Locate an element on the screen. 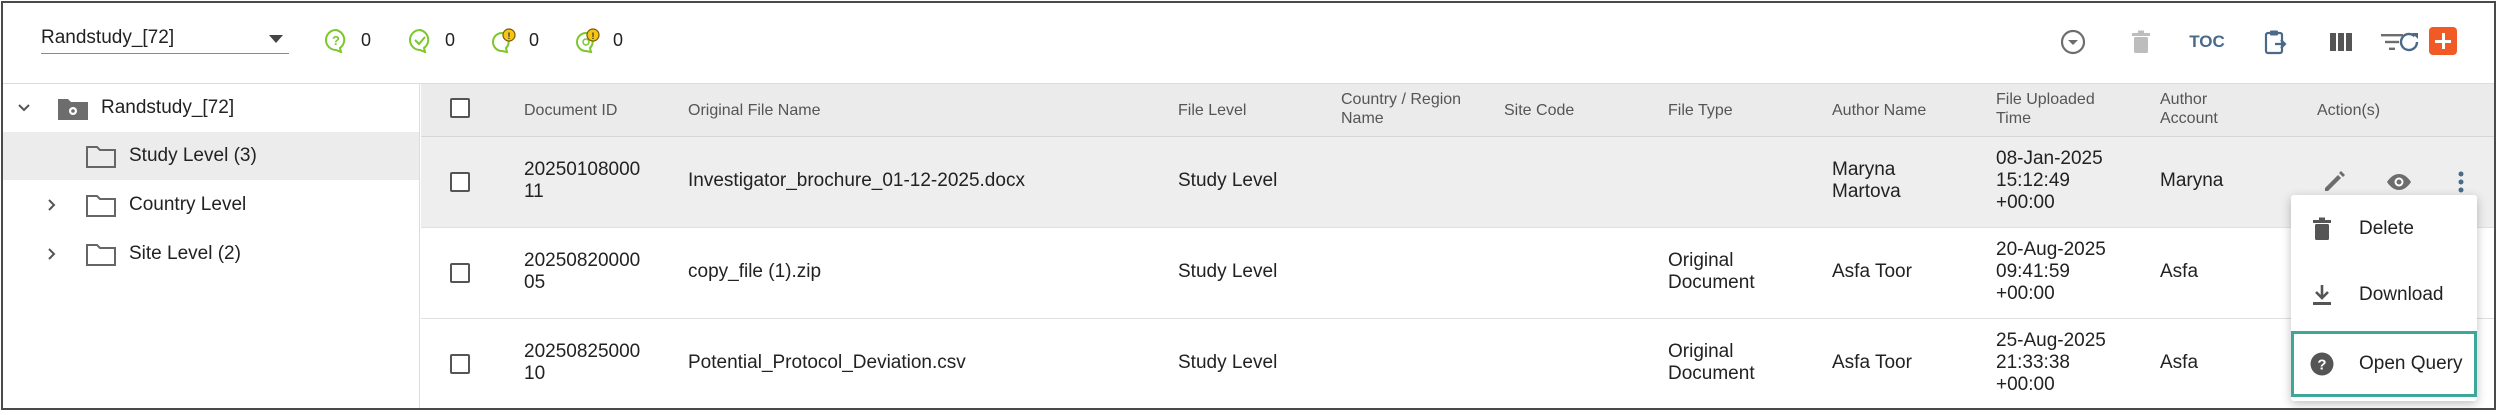  caret-down-icon is located at coordinates (276, 39).